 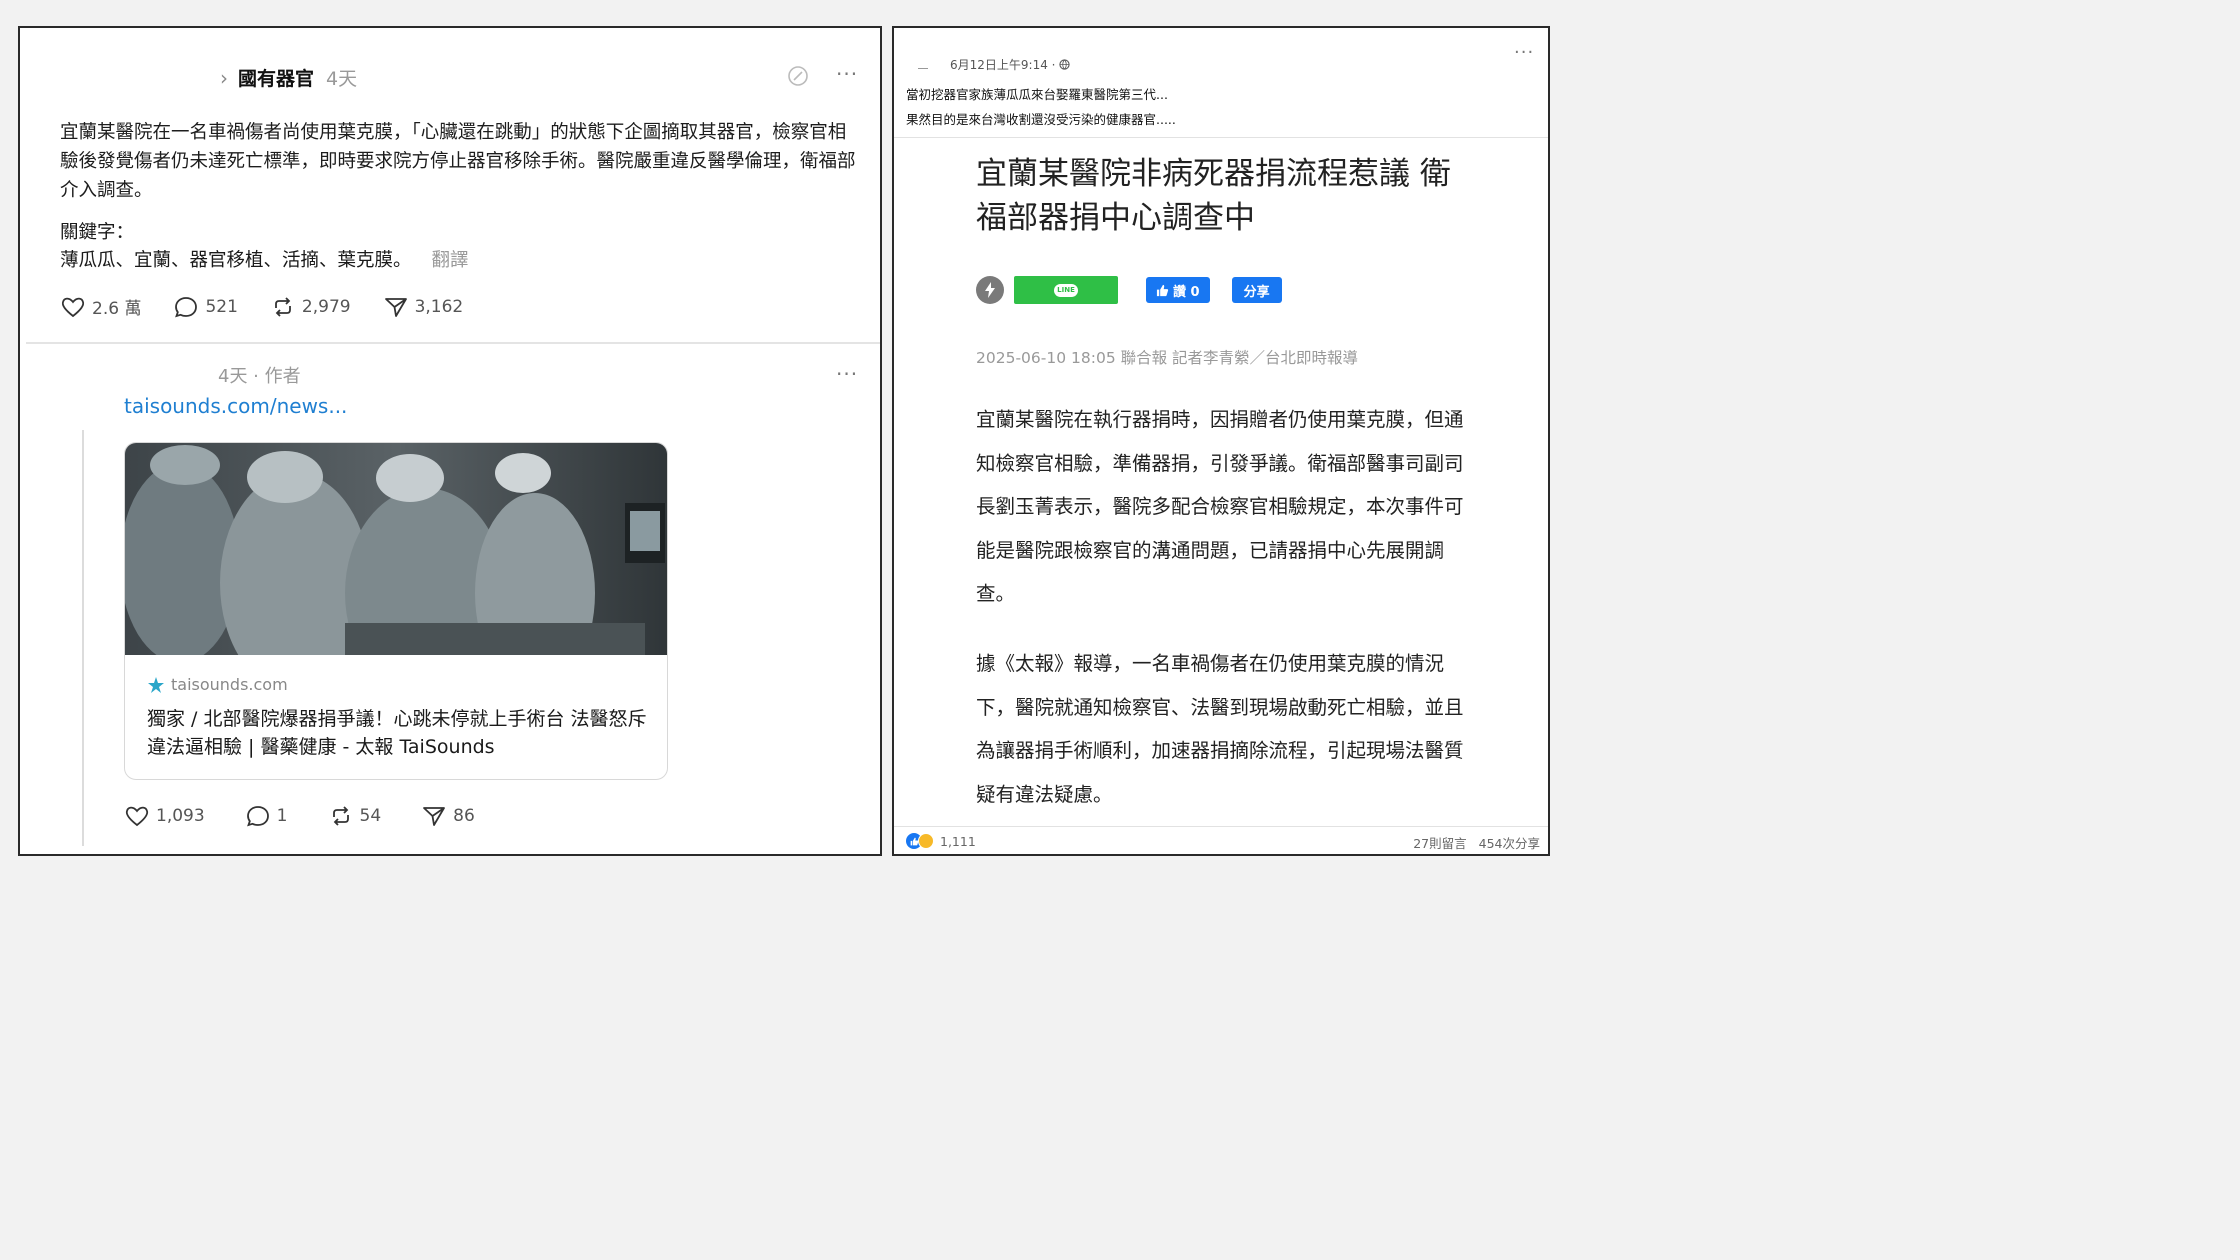 I want to click on post-actions: 2.6 萬 521 2,979 3,162, so click(x=277, y=306).